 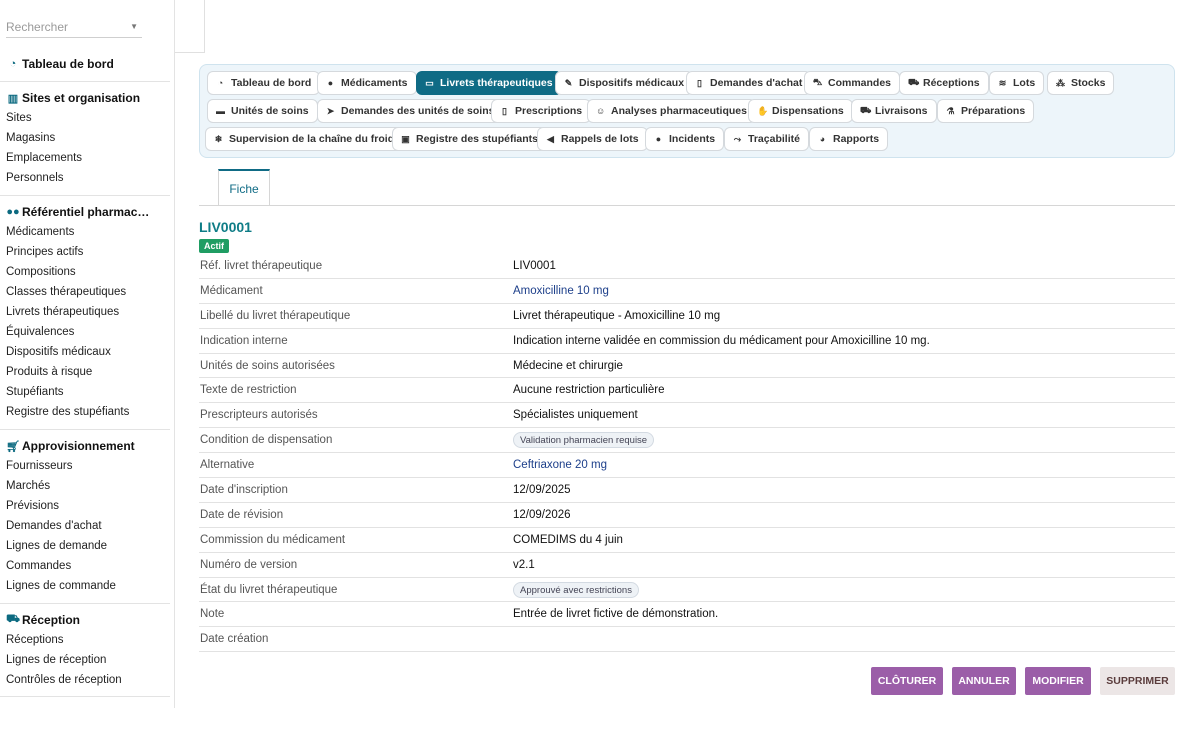 I want to click on sidebar-item-principes-actifs: Principes actifs, so click(x=85, y=252).